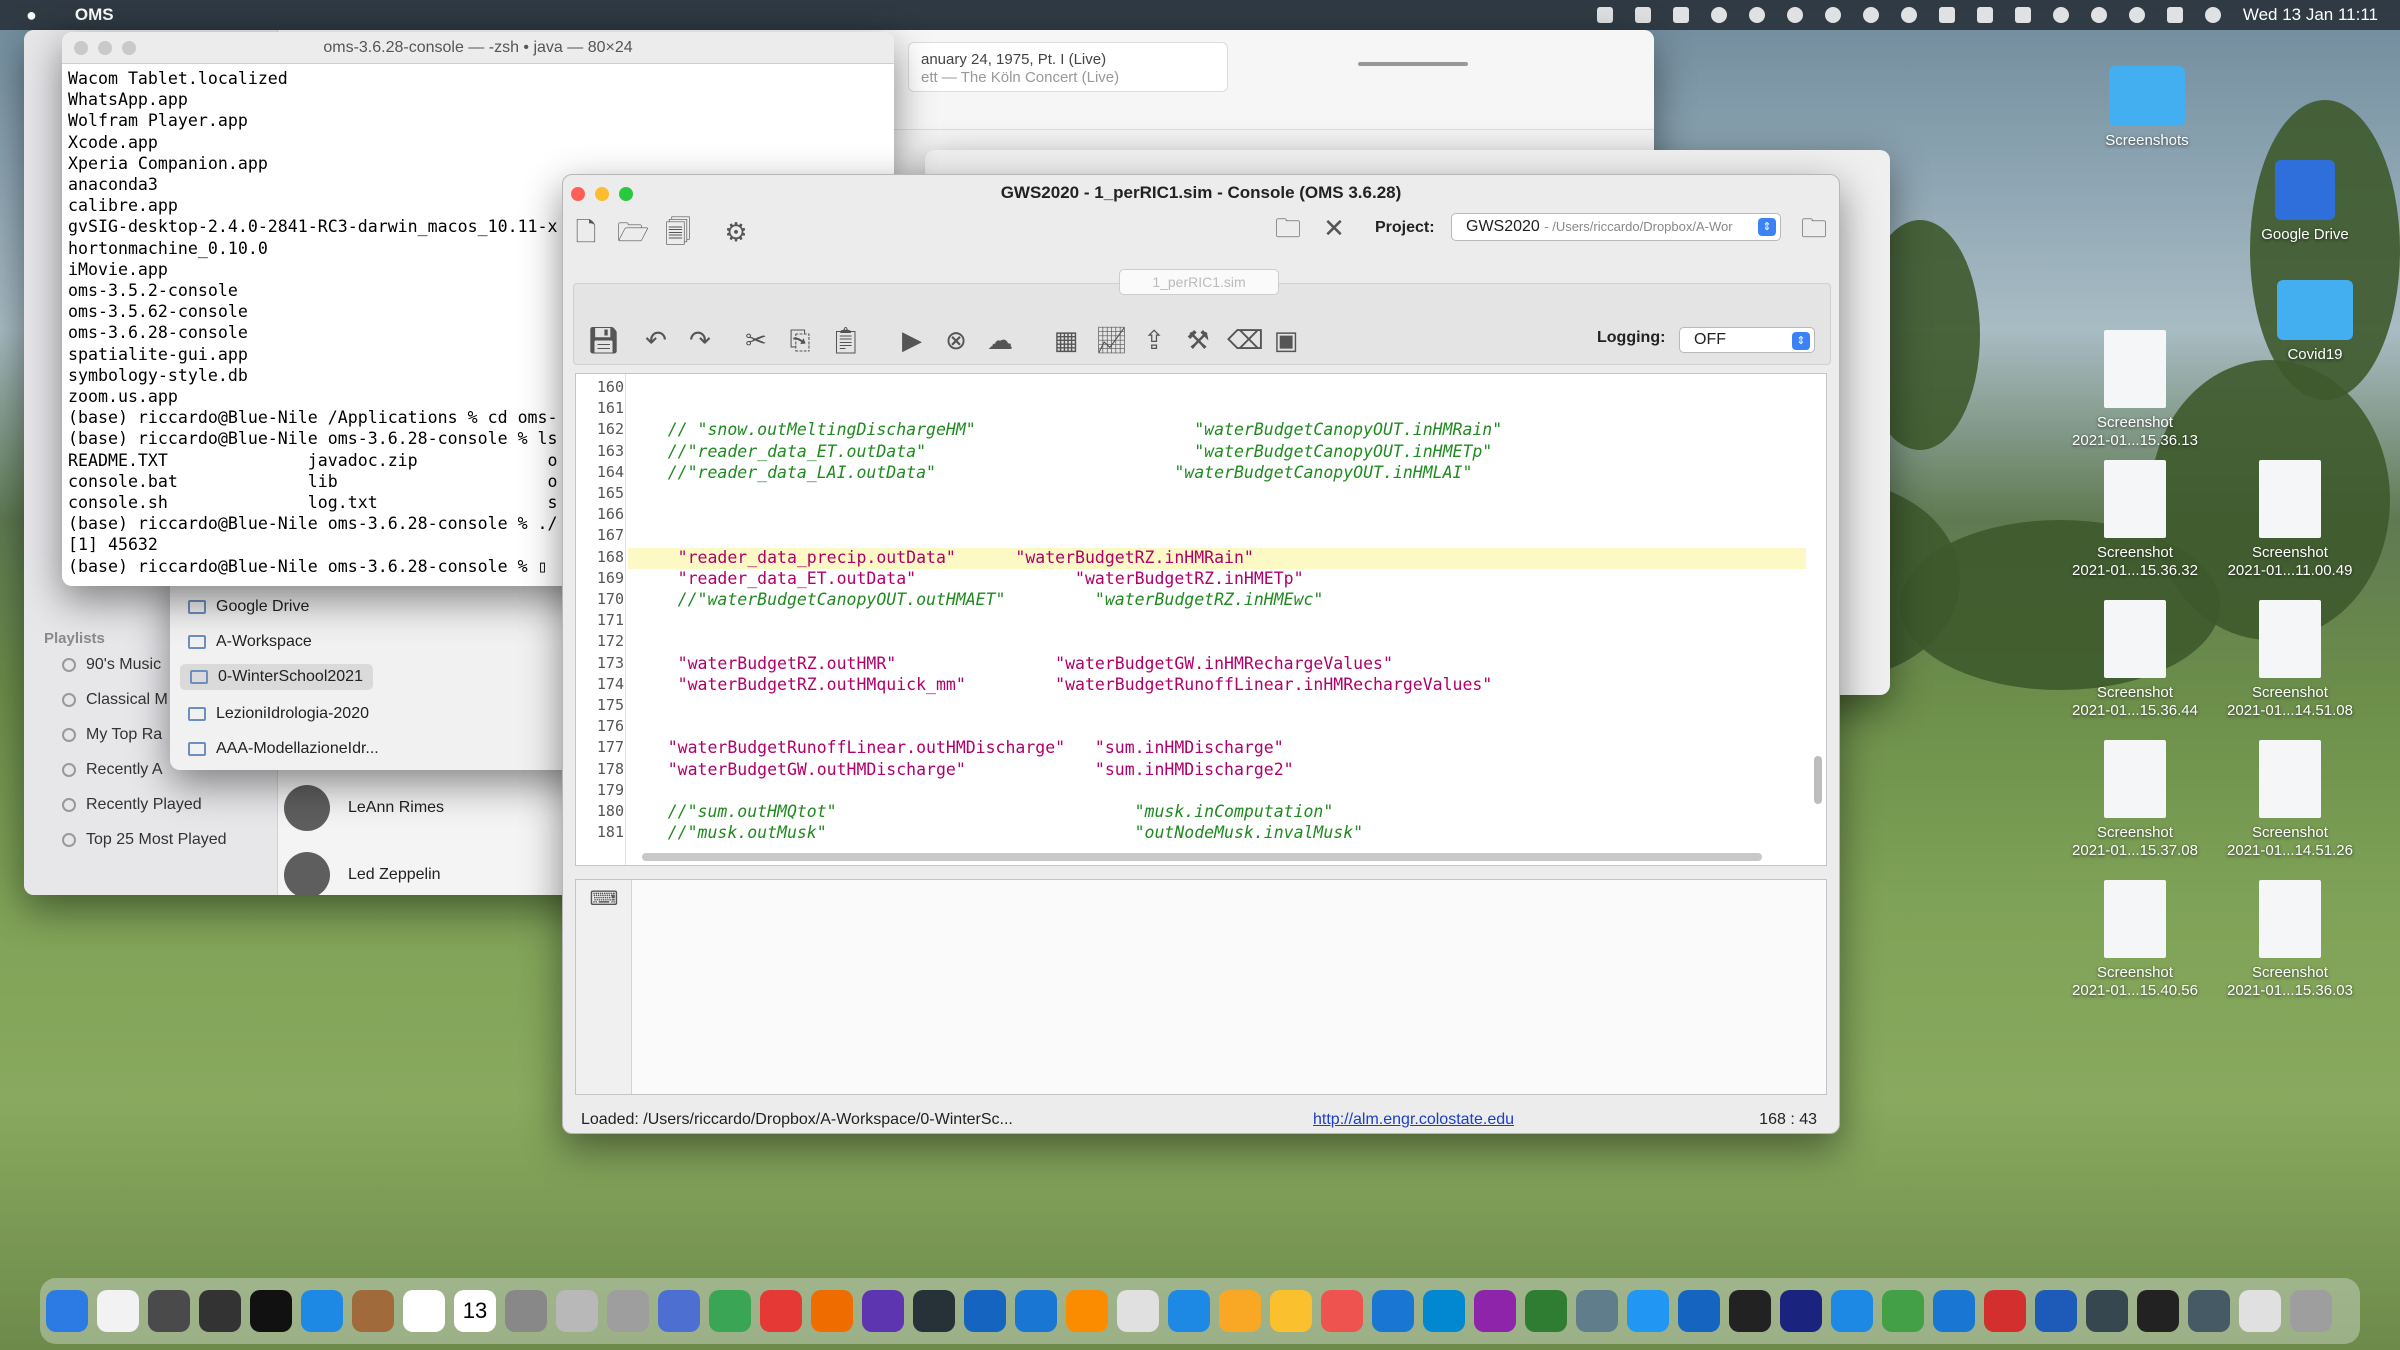 Image resolution: width=2400 pixels, height=1350 pixels. I want to click on siri-icon, so click(2212, 15).